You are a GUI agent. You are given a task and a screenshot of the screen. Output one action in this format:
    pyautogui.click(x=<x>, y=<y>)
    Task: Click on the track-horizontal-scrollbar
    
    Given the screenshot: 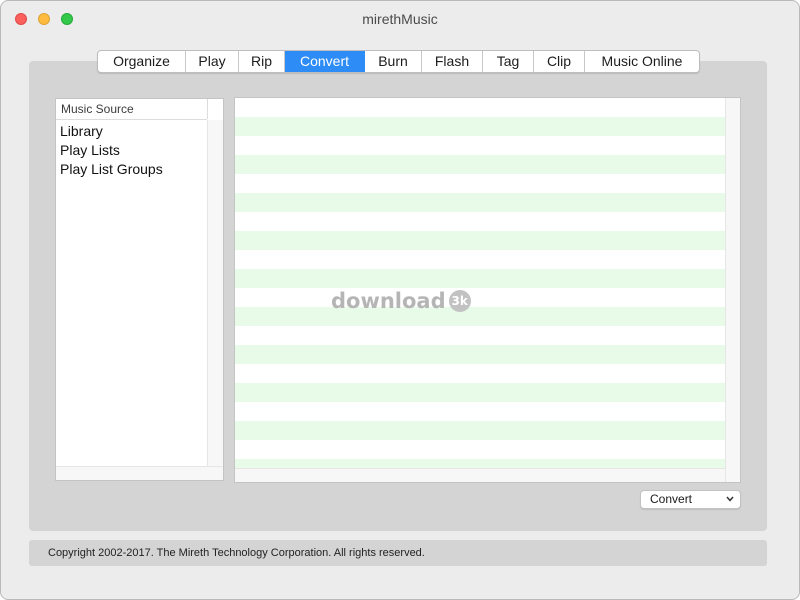 What is the action you would take?
    pyautogui.click(x=480, y=475)
    